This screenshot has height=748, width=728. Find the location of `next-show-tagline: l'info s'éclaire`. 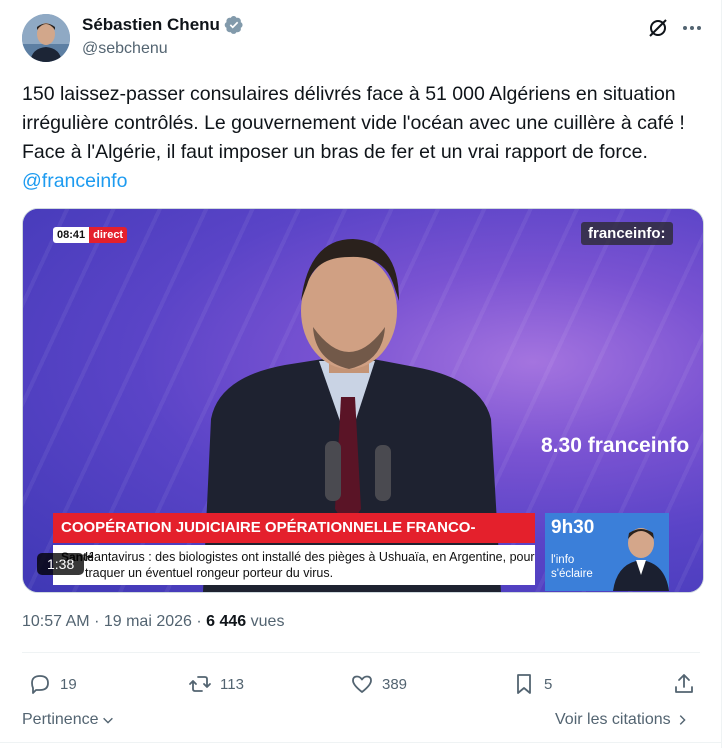

next-show-tagline: l'info s'éclaire is located at coordinates (572, 567).